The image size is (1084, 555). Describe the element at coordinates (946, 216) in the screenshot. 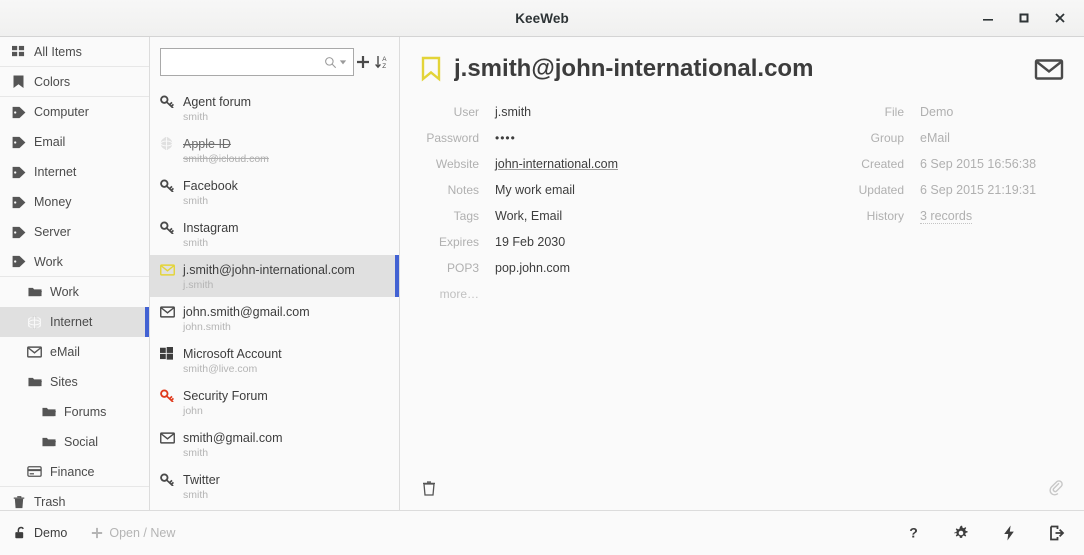

I see `detail-field-value: 3 records` at that location.